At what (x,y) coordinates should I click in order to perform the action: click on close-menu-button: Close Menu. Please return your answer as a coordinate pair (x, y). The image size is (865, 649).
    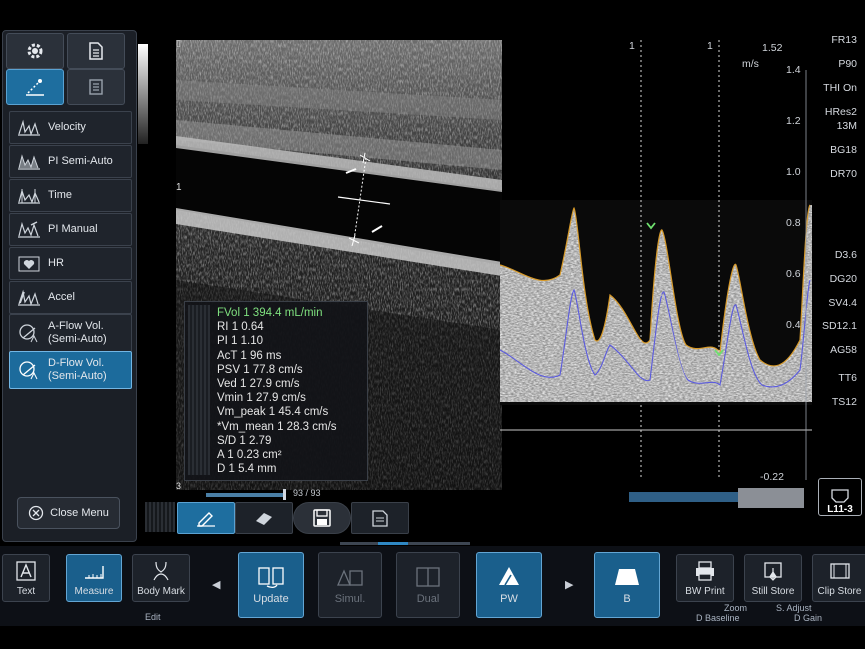
    Looking at the image, I should click on (68, 513).